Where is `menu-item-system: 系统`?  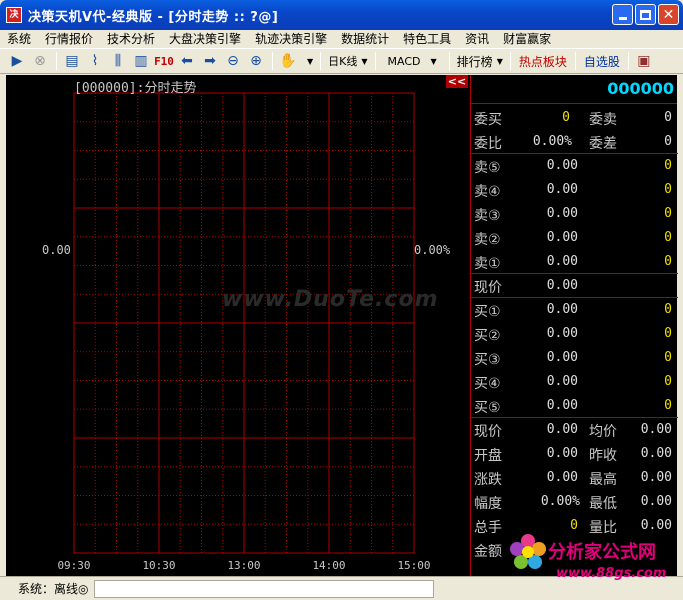
menu-item-system: 系统 is located at coordinates (19, 38).